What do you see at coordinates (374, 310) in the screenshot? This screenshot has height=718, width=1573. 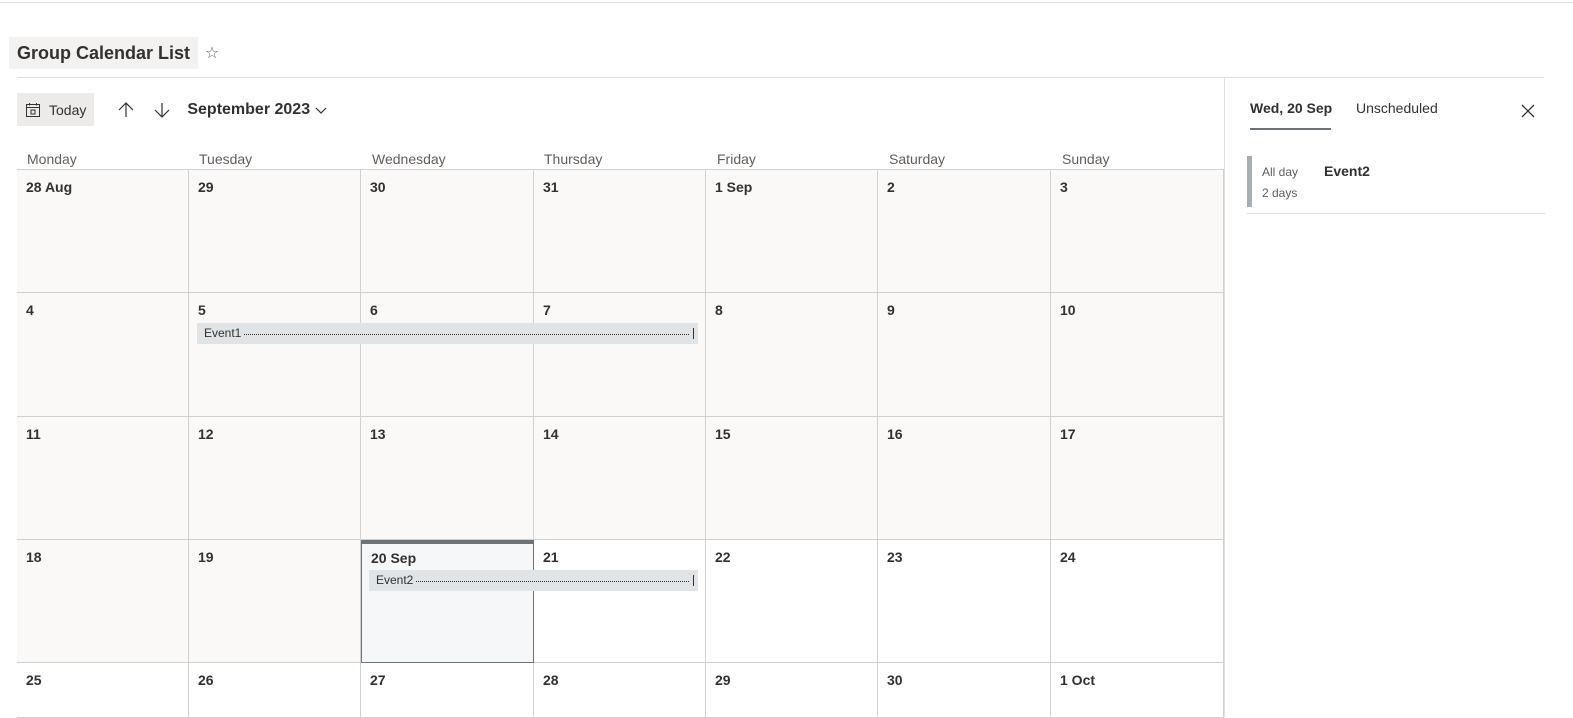 I see `day-number: 6` at bounding box center [374, 310].